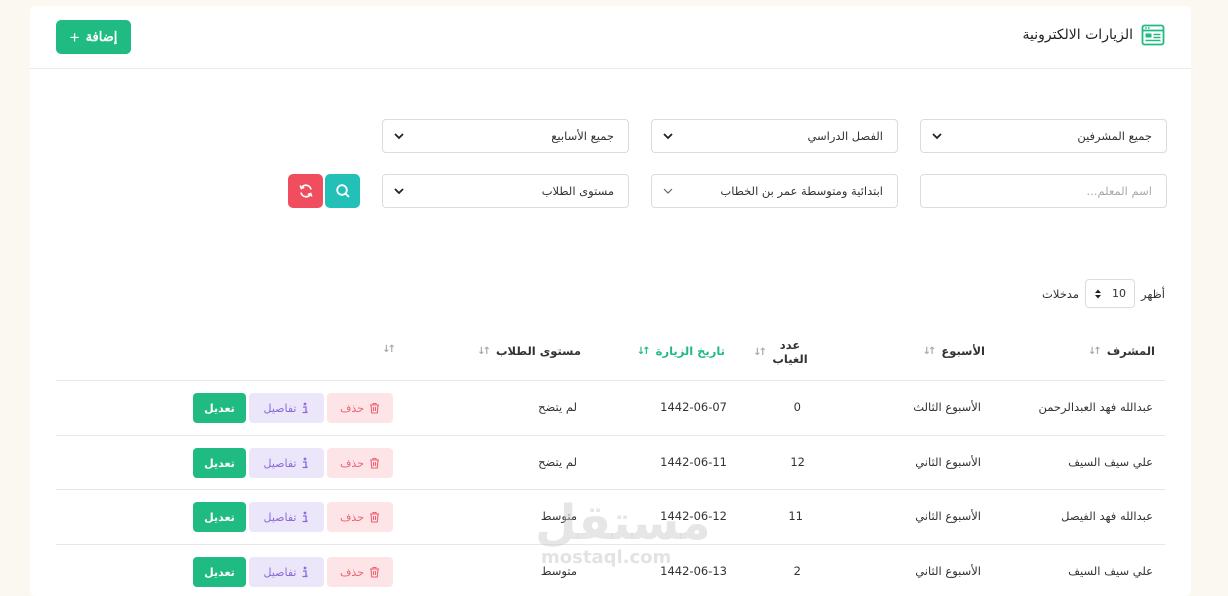  What do you see at coordinates (1107, 516) in the screenshot?
I see `cell-supervisor: عبدالله فهد الفيصل` at bounding box center [1107, 516].